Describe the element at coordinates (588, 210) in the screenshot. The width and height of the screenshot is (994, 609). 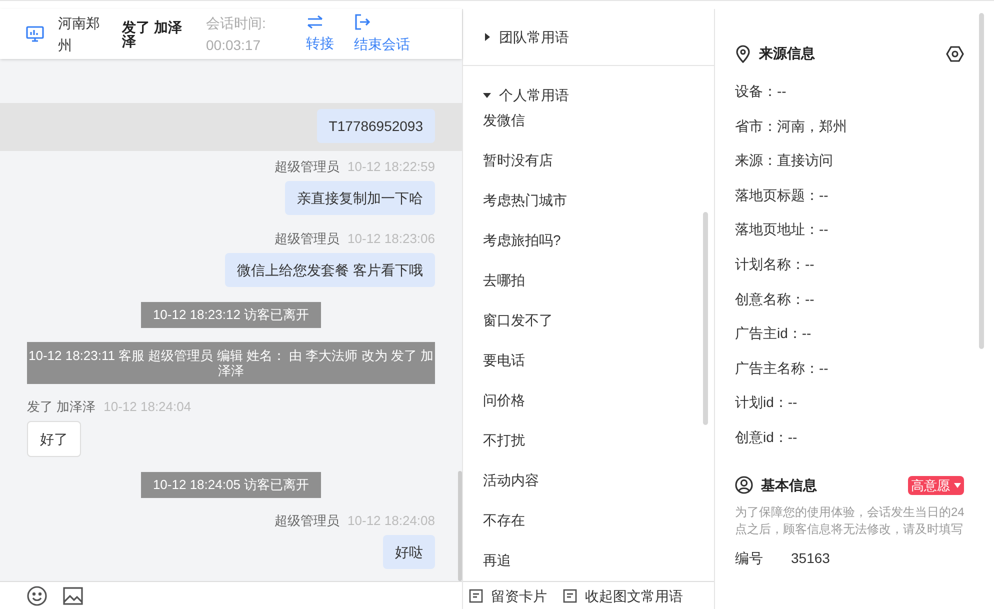
I see `phrase-item: 考虑热门城市` at that location.